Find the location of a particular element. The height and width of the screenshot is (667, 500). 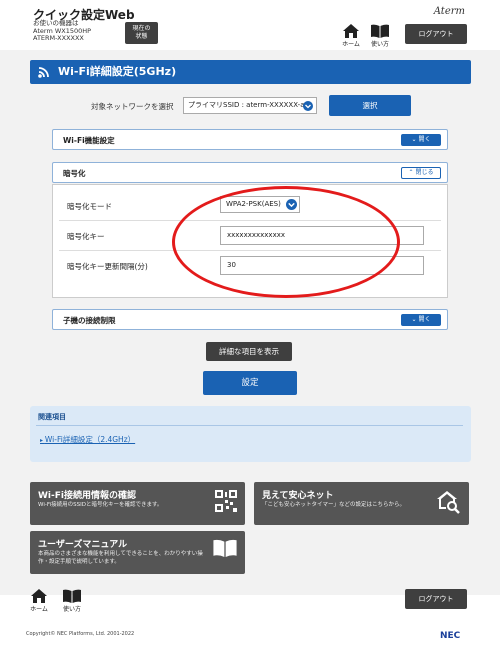

card-wifi-info-title: Wi-Fi接続用情報の確認 is located at coordinates (87, 496).